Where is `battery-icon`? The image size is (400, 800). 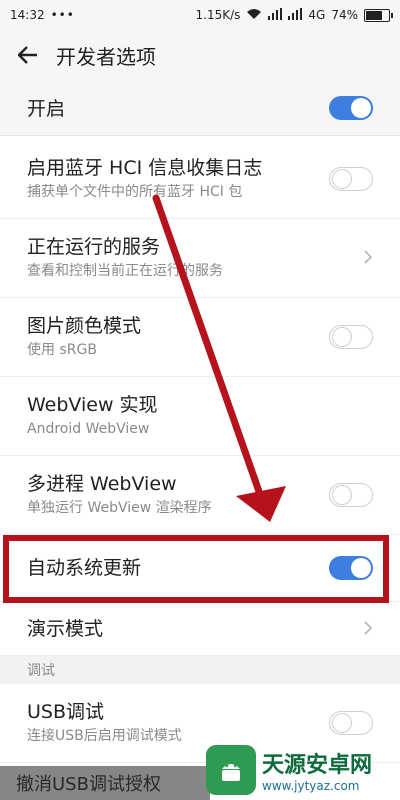 battery-icon is located at coordinates (378, 15).